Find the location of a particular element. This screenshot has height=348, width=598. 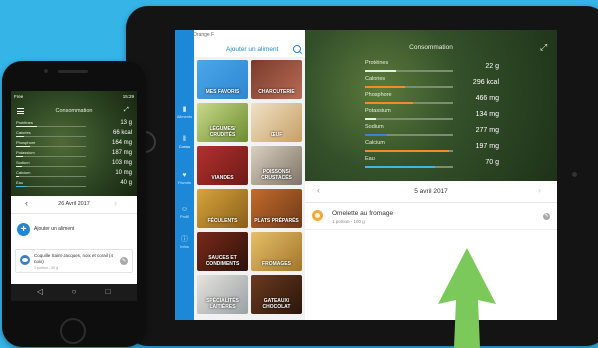

meal-entry: Omelette au fromage 1 portion - 100 g ✎ is located at coordinates (431, 217).